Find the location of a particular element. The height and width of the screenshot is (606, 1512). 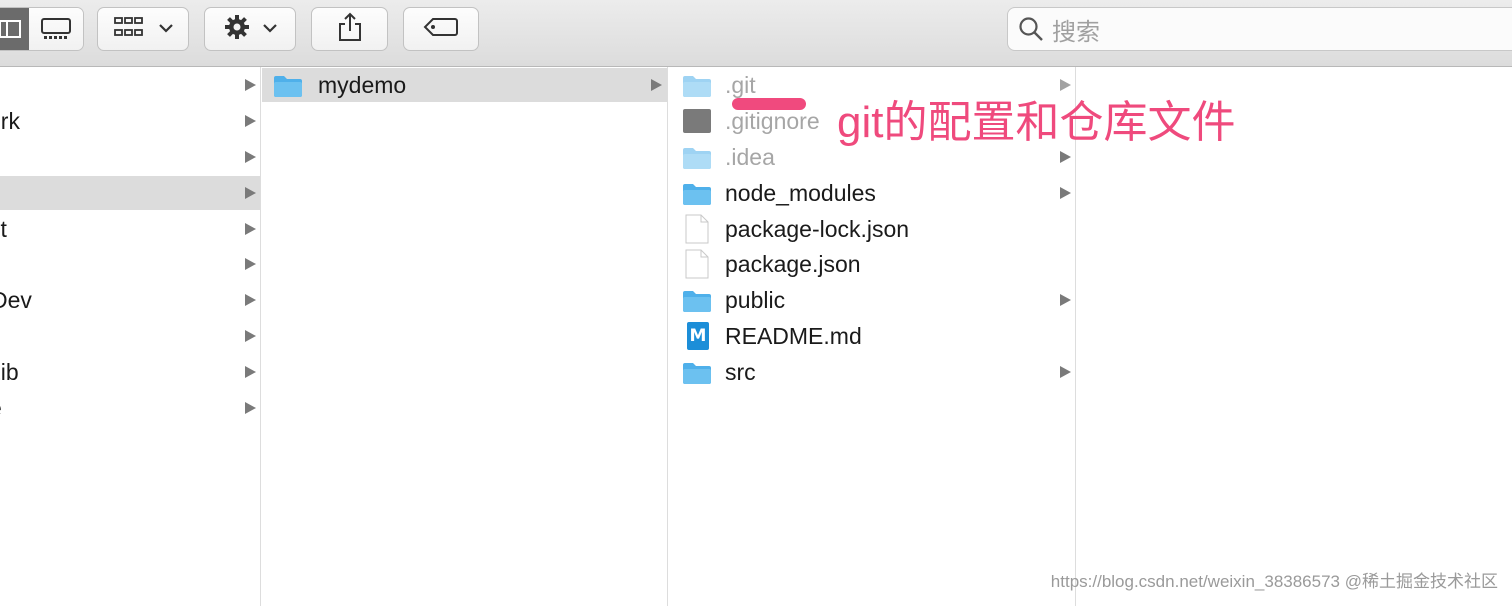

action-menu-button is located at coordinates (250, 29).